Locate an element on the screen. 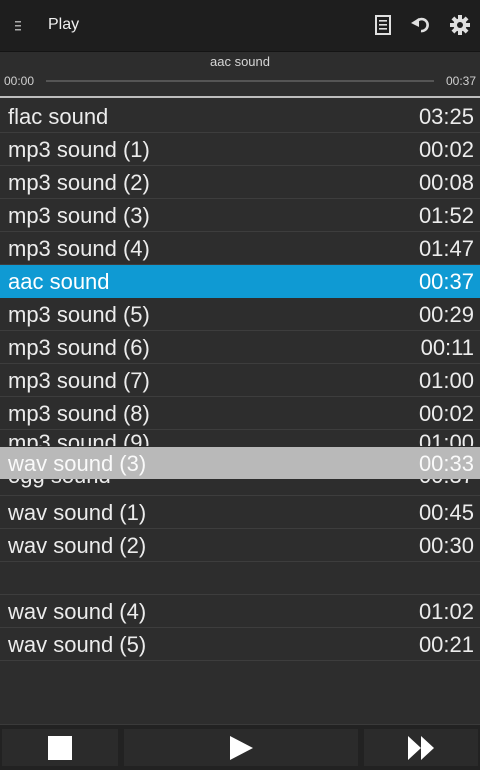  track-duration: 01:52 is located at coordinates (446, 215).